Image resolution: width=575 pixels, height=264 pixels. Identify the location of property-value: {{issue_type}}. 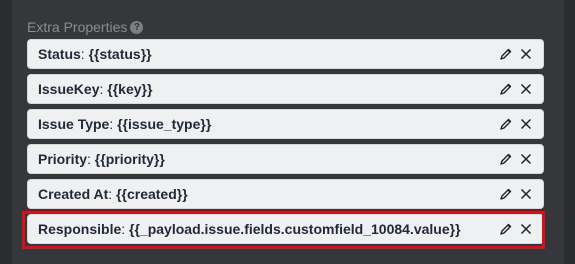
(164, 124).